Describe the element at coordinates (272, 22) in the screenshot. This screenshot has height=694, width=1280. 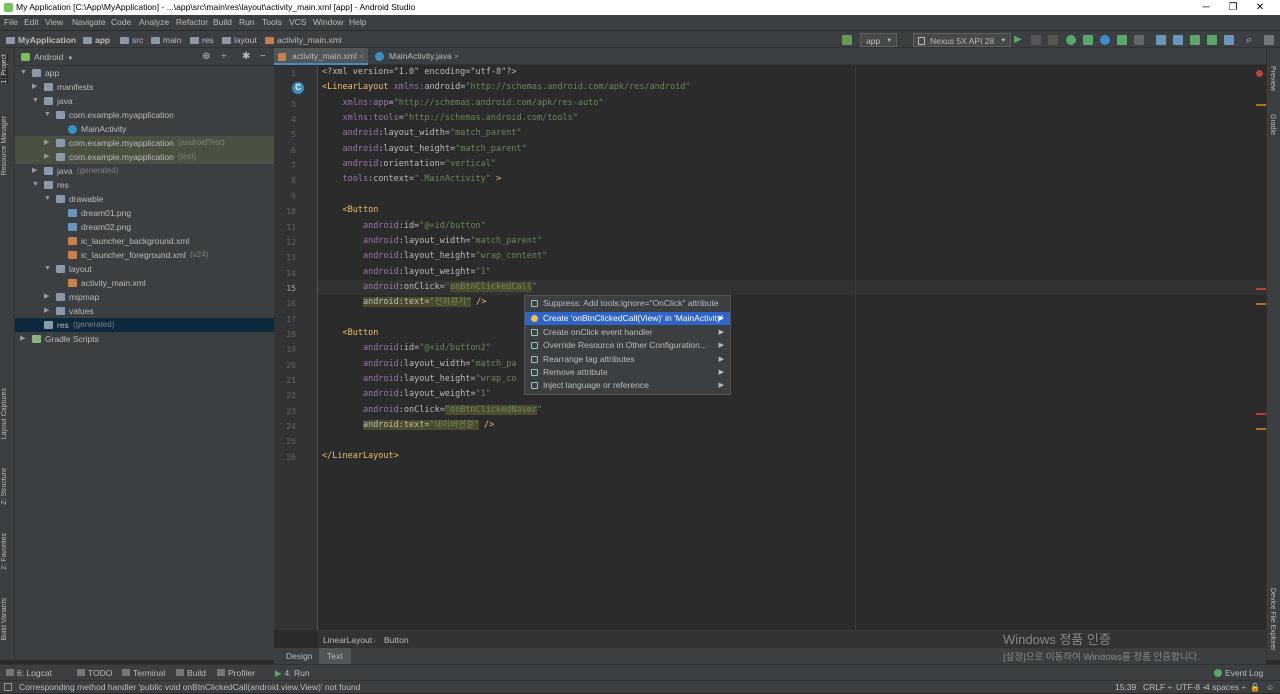
I see `menu-tools: Tools` at that location.